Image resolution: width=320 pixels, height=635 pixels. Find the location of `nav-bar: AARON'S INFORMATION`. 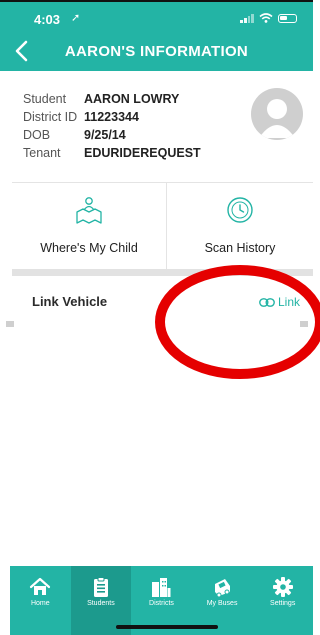

nav-bar: AARON'S INFORMATION is located at coordinates (156, 51).